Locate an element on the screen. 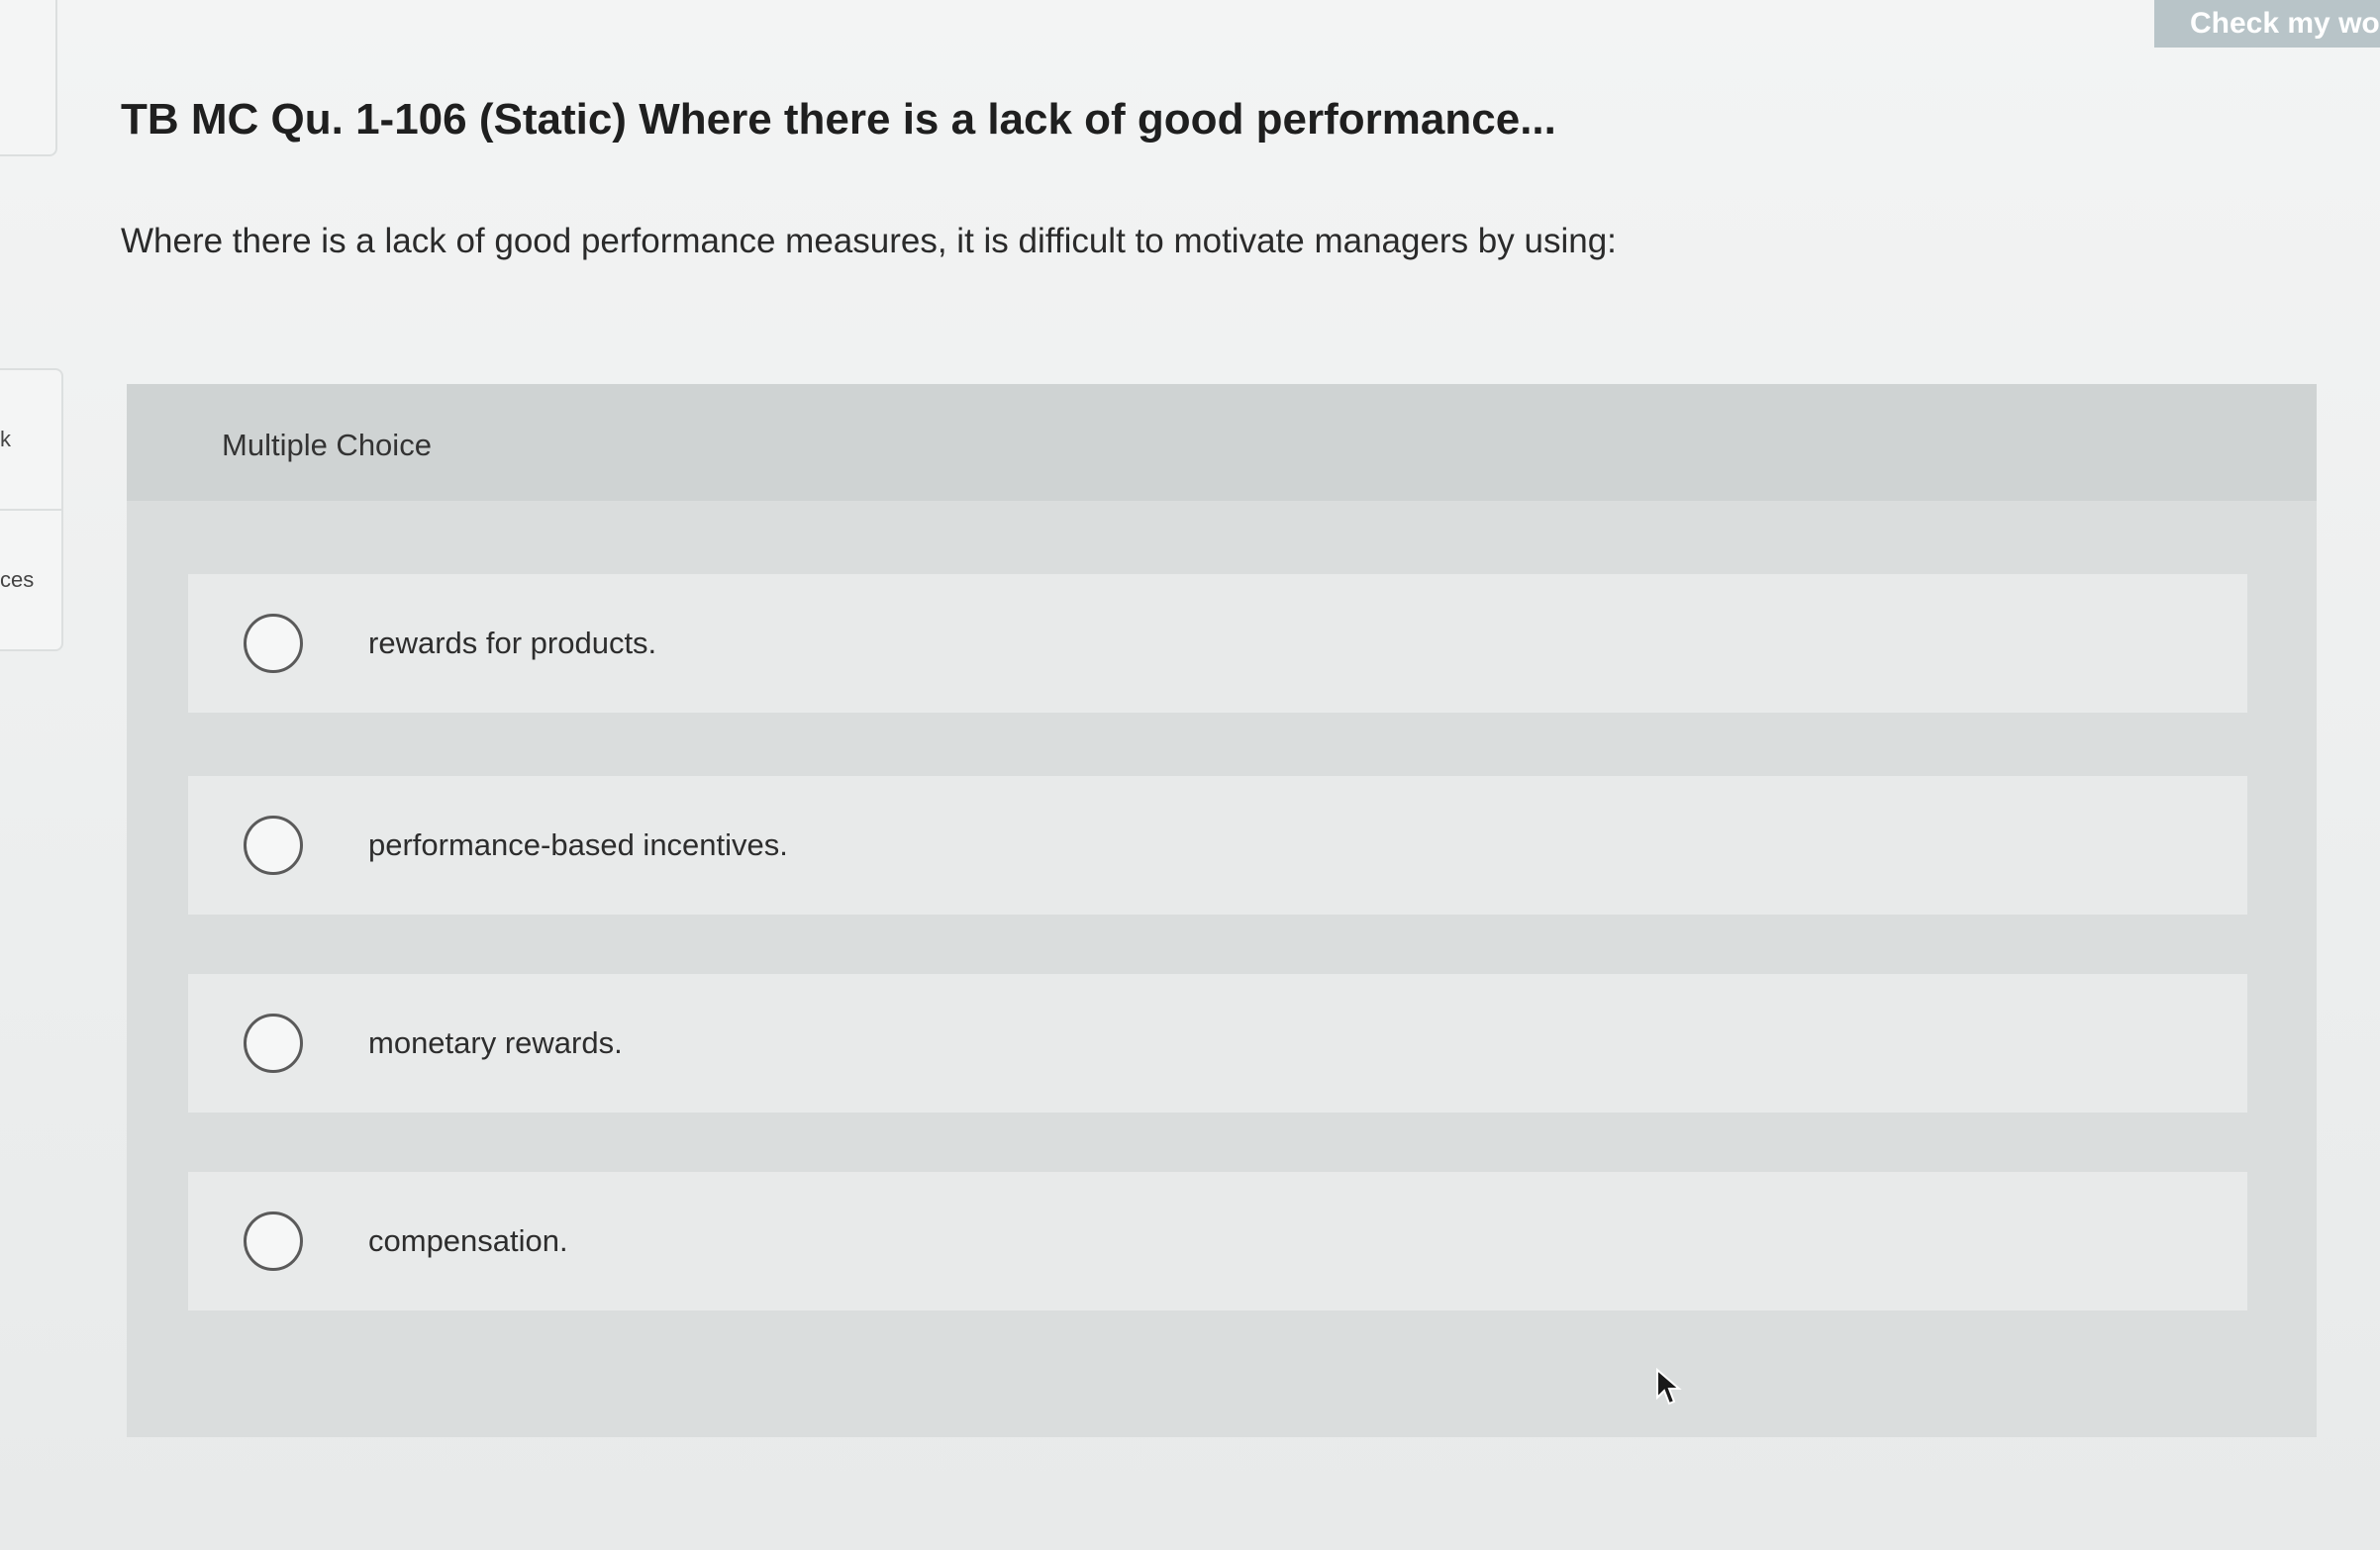  multiple-choice-header: Multiple Choice is located at coordinates (1222, 442).